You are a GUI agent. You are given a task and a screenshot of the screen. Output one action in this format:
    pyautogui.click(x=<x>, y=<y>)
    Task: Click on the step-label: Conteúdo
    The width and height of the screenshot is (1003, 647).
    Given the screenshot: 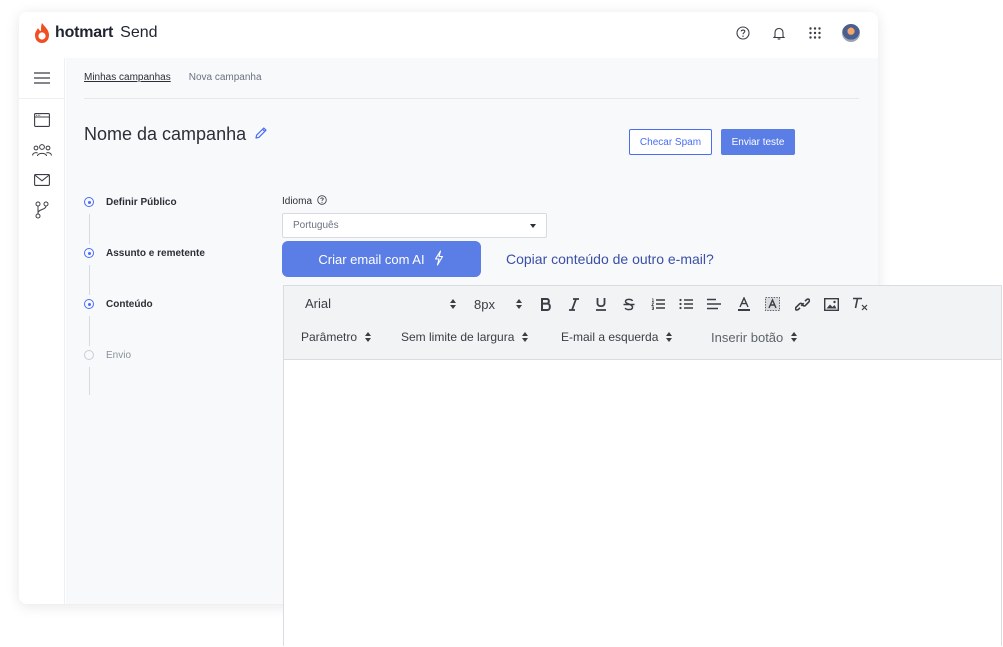 What is the action you would take?
    pyautogui.click(x=129, y=304)
    